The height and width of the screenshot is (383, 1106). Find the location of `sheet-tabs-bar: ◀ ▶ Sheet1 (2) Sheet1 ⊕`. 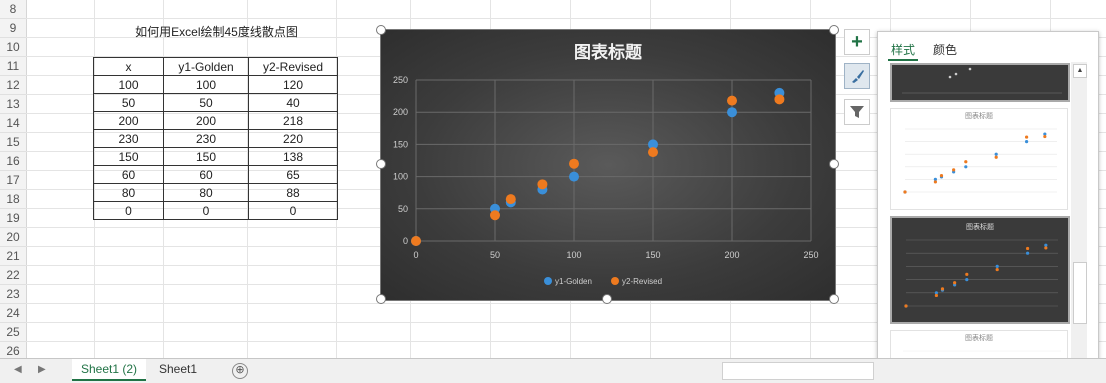

sheet-tabs-bar: ◀ ▶ Sheet1 (2) Sheet1 ⊕ is located at coordinates (553, 370).